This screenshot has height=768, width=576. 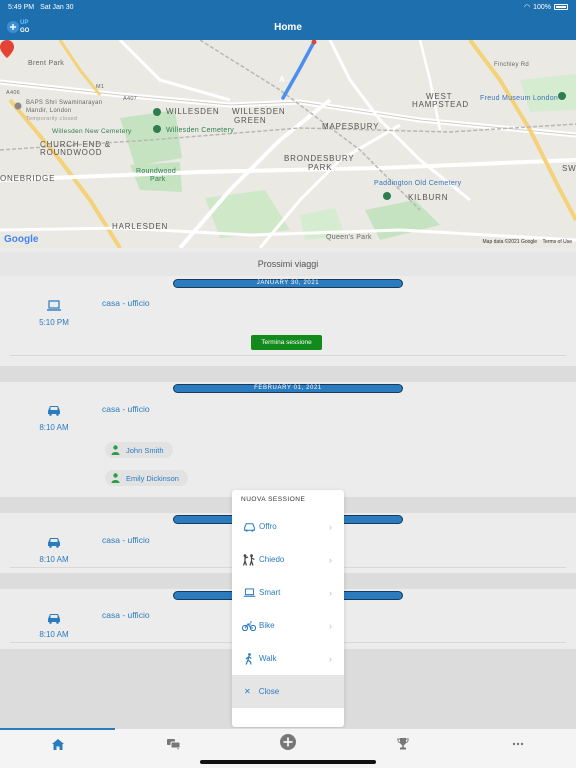 What do you see at coordinates (269, 691) in the screenshot?
I see `close-label: Close` at bounding box center [269, 691].